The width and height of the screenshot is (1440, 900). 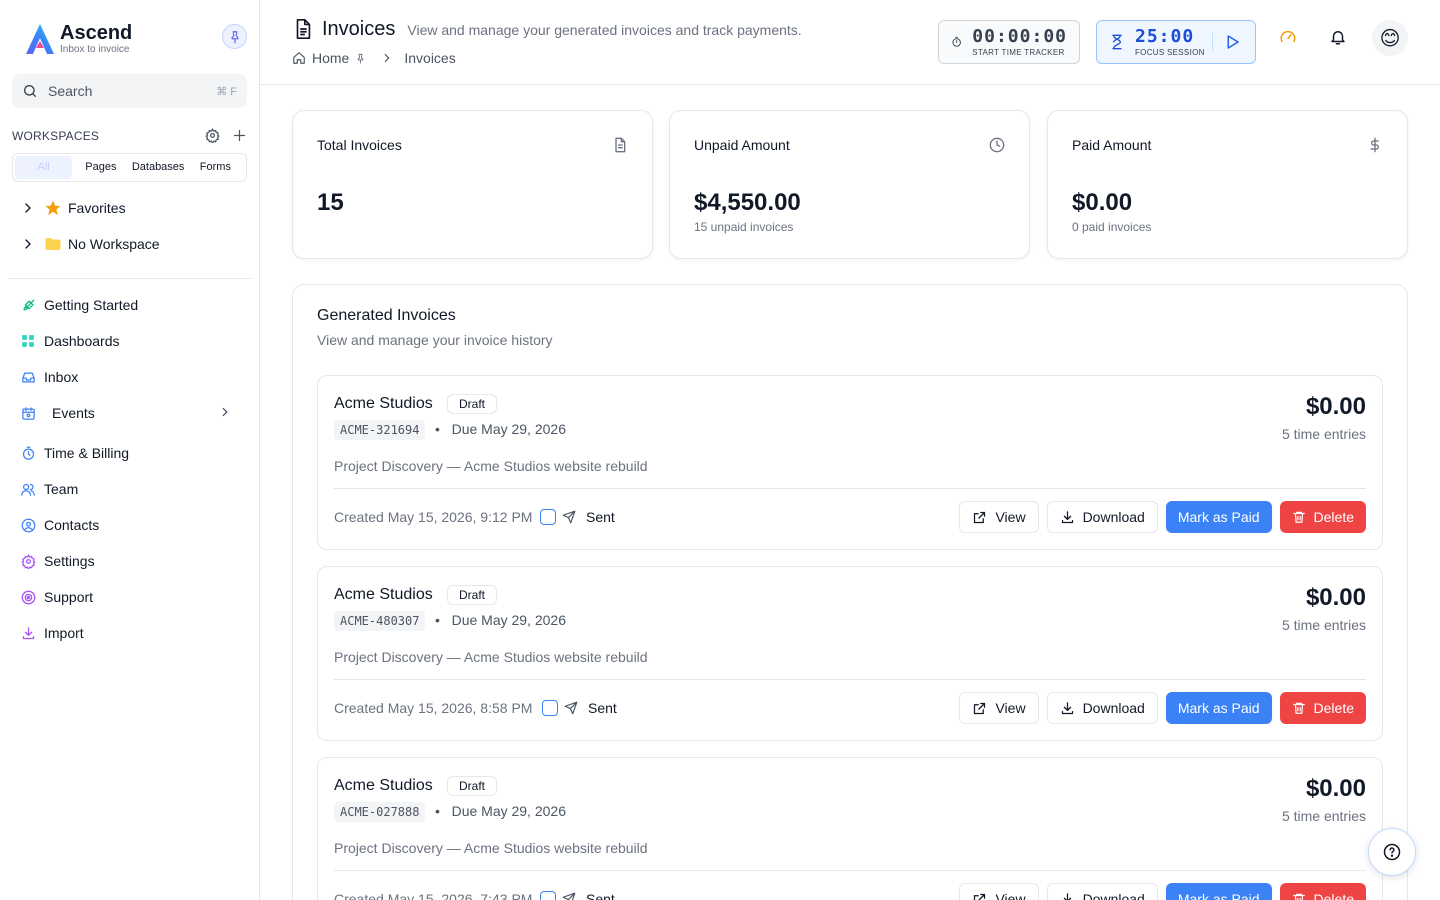 What do you see at coordinates (225, 412) in the screenshot?
I see `chevron-right-icon` at bounding box center [225, 412].